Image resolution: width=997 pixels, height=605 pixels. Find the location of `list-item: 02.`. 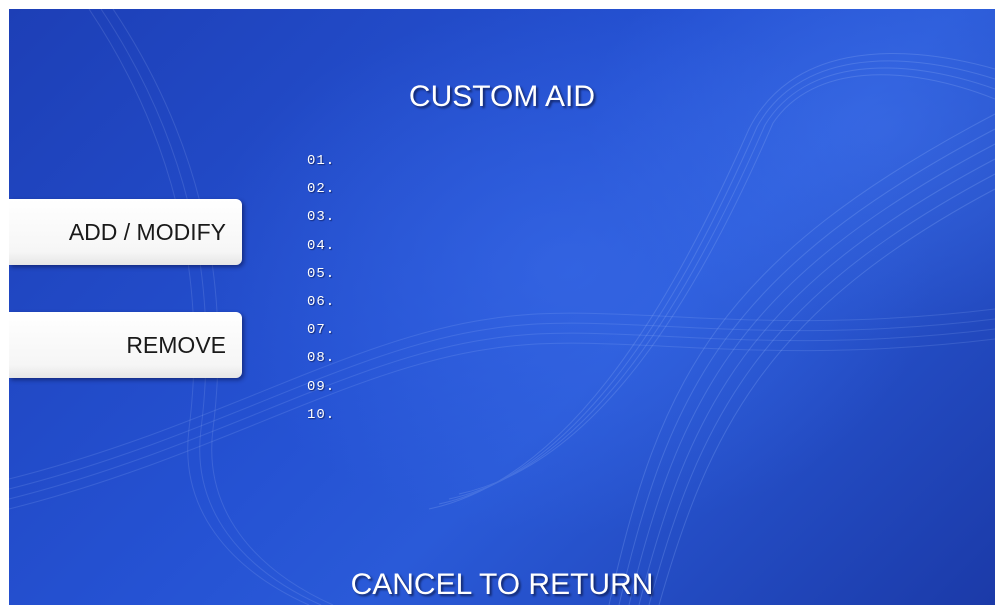

list-item: 02. is located at coordinates (321, 189).